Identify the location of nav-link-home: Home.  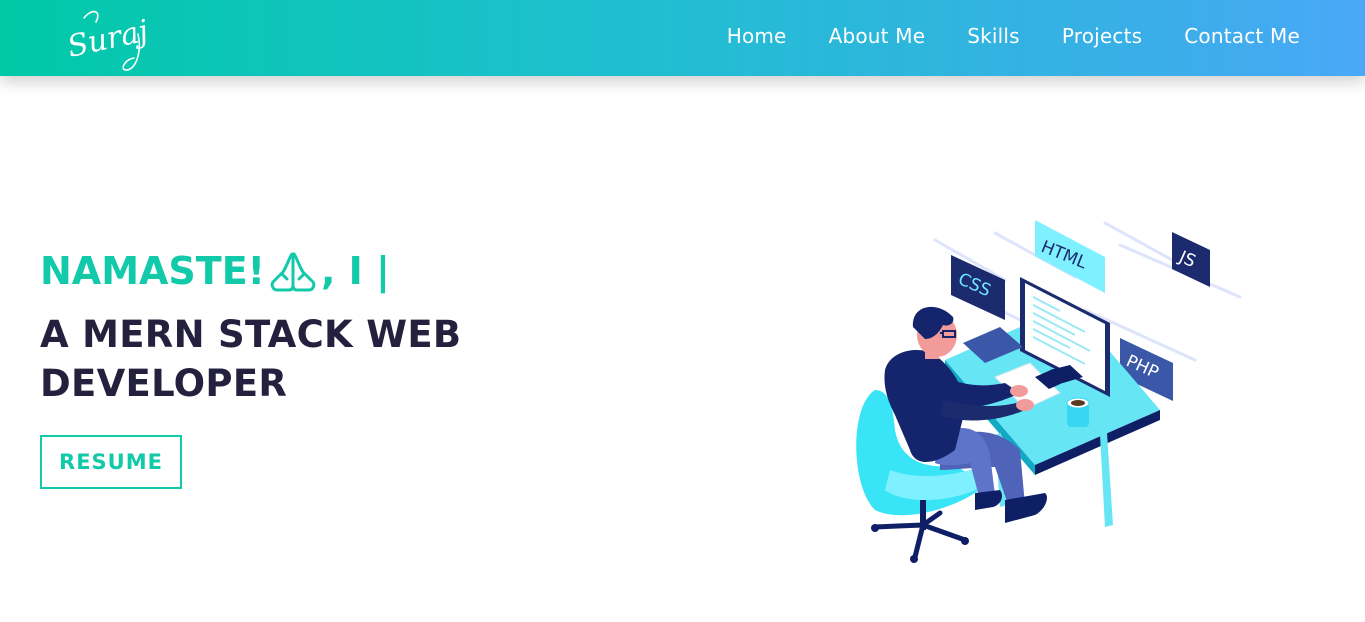
(757, 36).